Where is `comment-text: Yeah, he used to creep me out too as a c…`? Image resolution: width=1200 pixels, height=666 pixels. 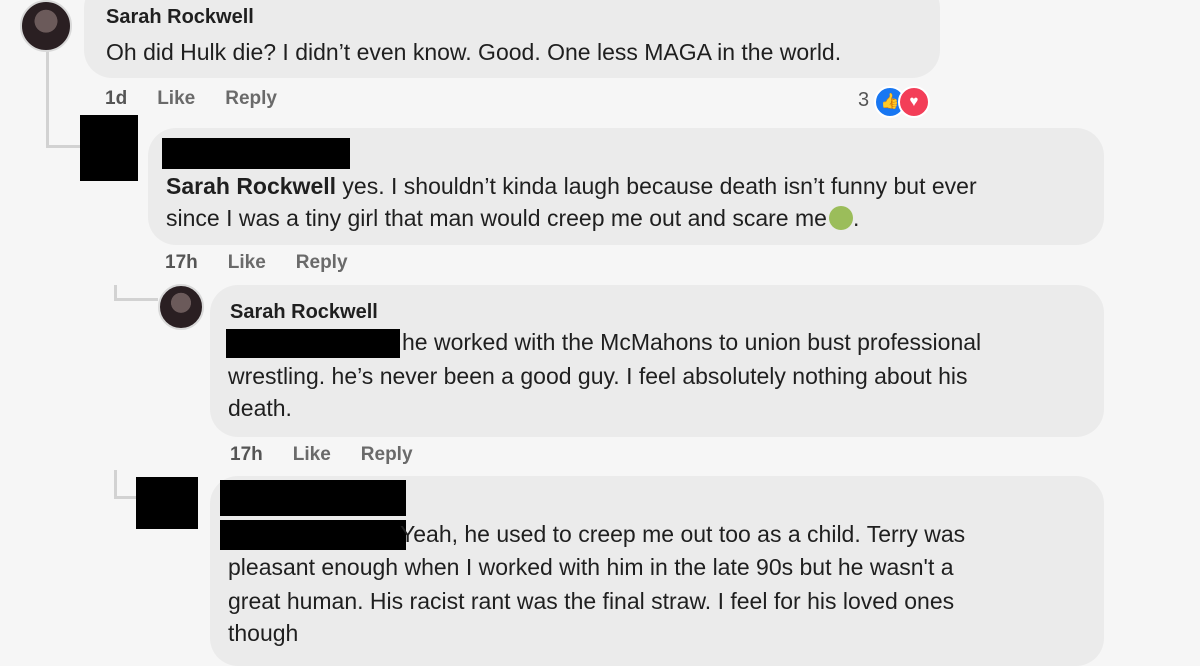
comment-text: Yeah, he used to creep me out too as a c… is located at coordinates (683, 534).